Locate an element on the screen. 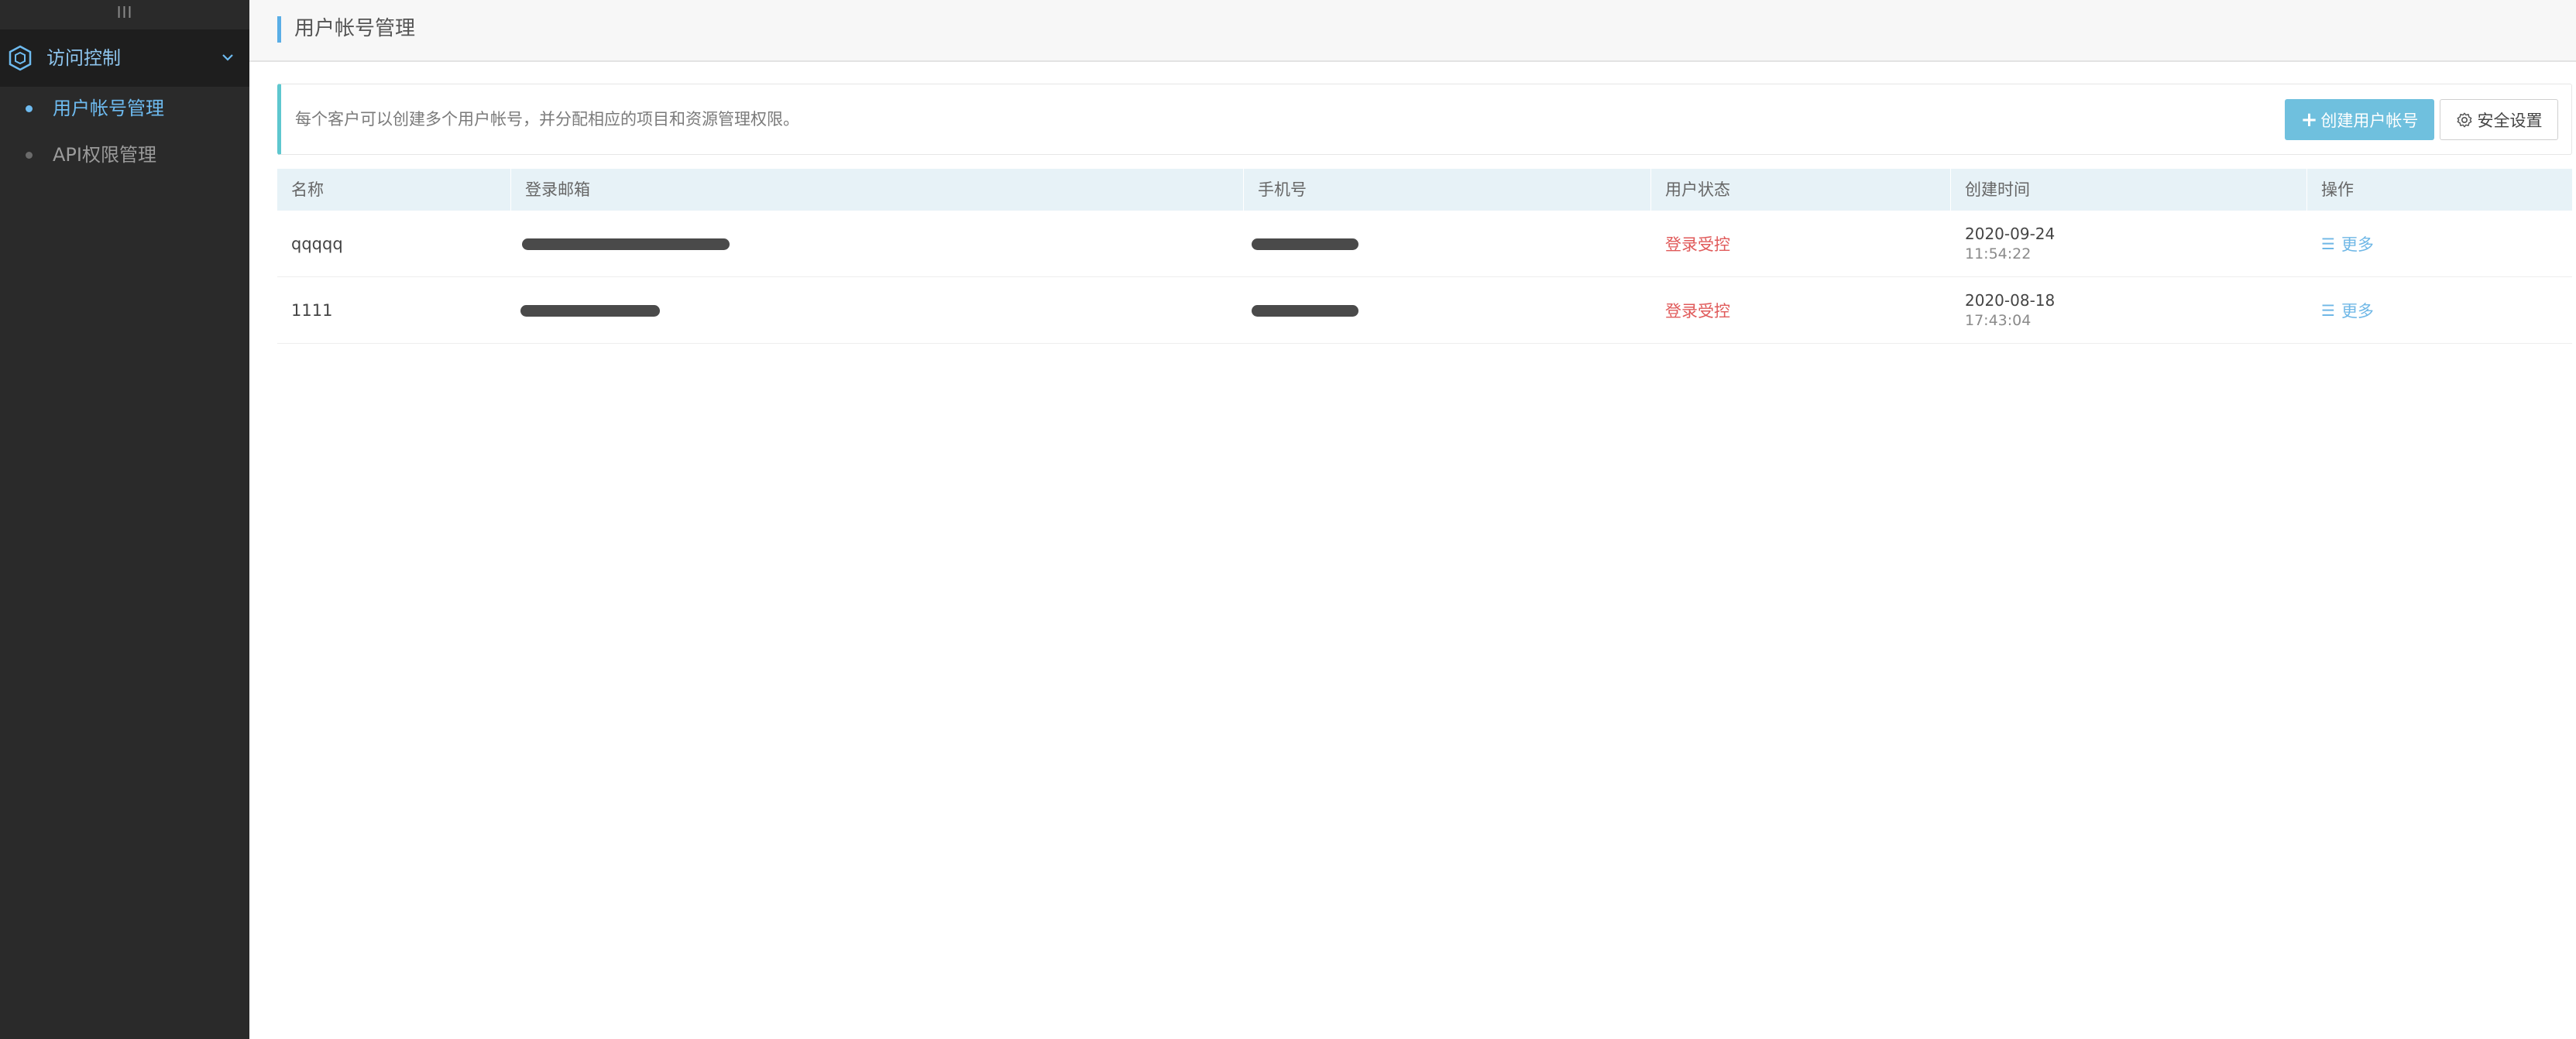  sidebar-item-label: 用户帐号管理 is located at coordinates (108, 108).